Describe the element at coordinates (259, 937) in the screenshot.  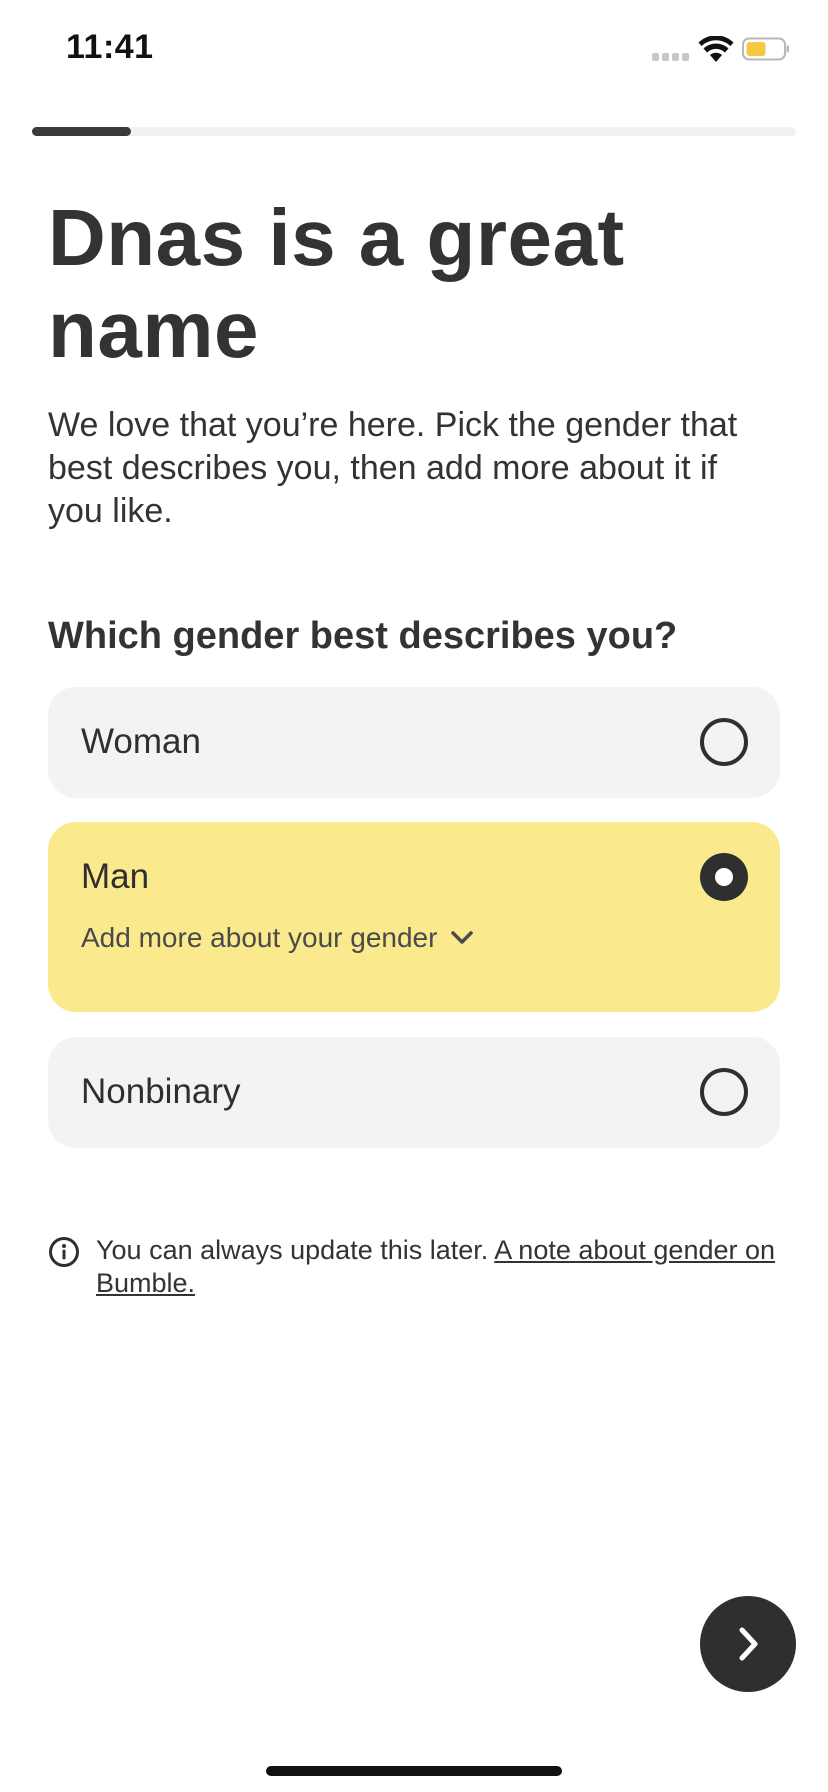
I see `add-more-gender-label: Add more about your gender` at that location.